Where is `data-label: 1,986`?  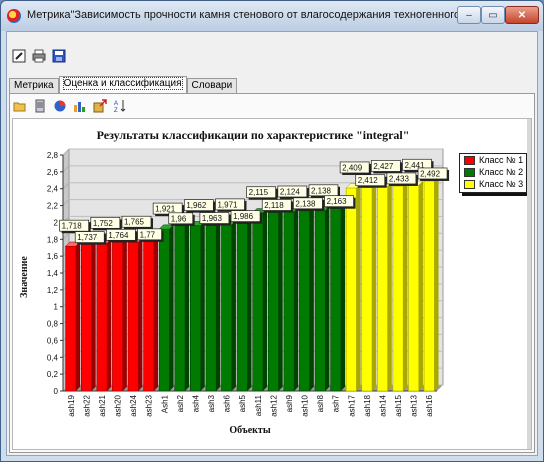 data-label: 1,986 is located at coordinates (243, 216).